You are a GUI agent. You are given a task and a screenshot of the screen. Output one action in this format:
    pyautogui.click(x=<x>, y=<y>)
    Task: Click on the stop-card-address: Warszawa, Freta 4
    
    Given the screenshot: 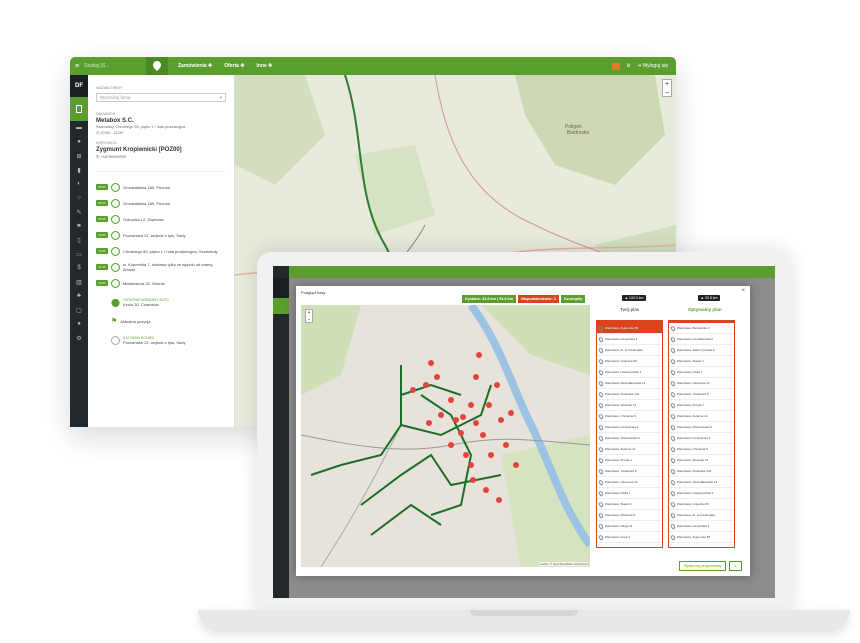 What is the action you would take?
    pyautogui.click(x=618, y=537)
    